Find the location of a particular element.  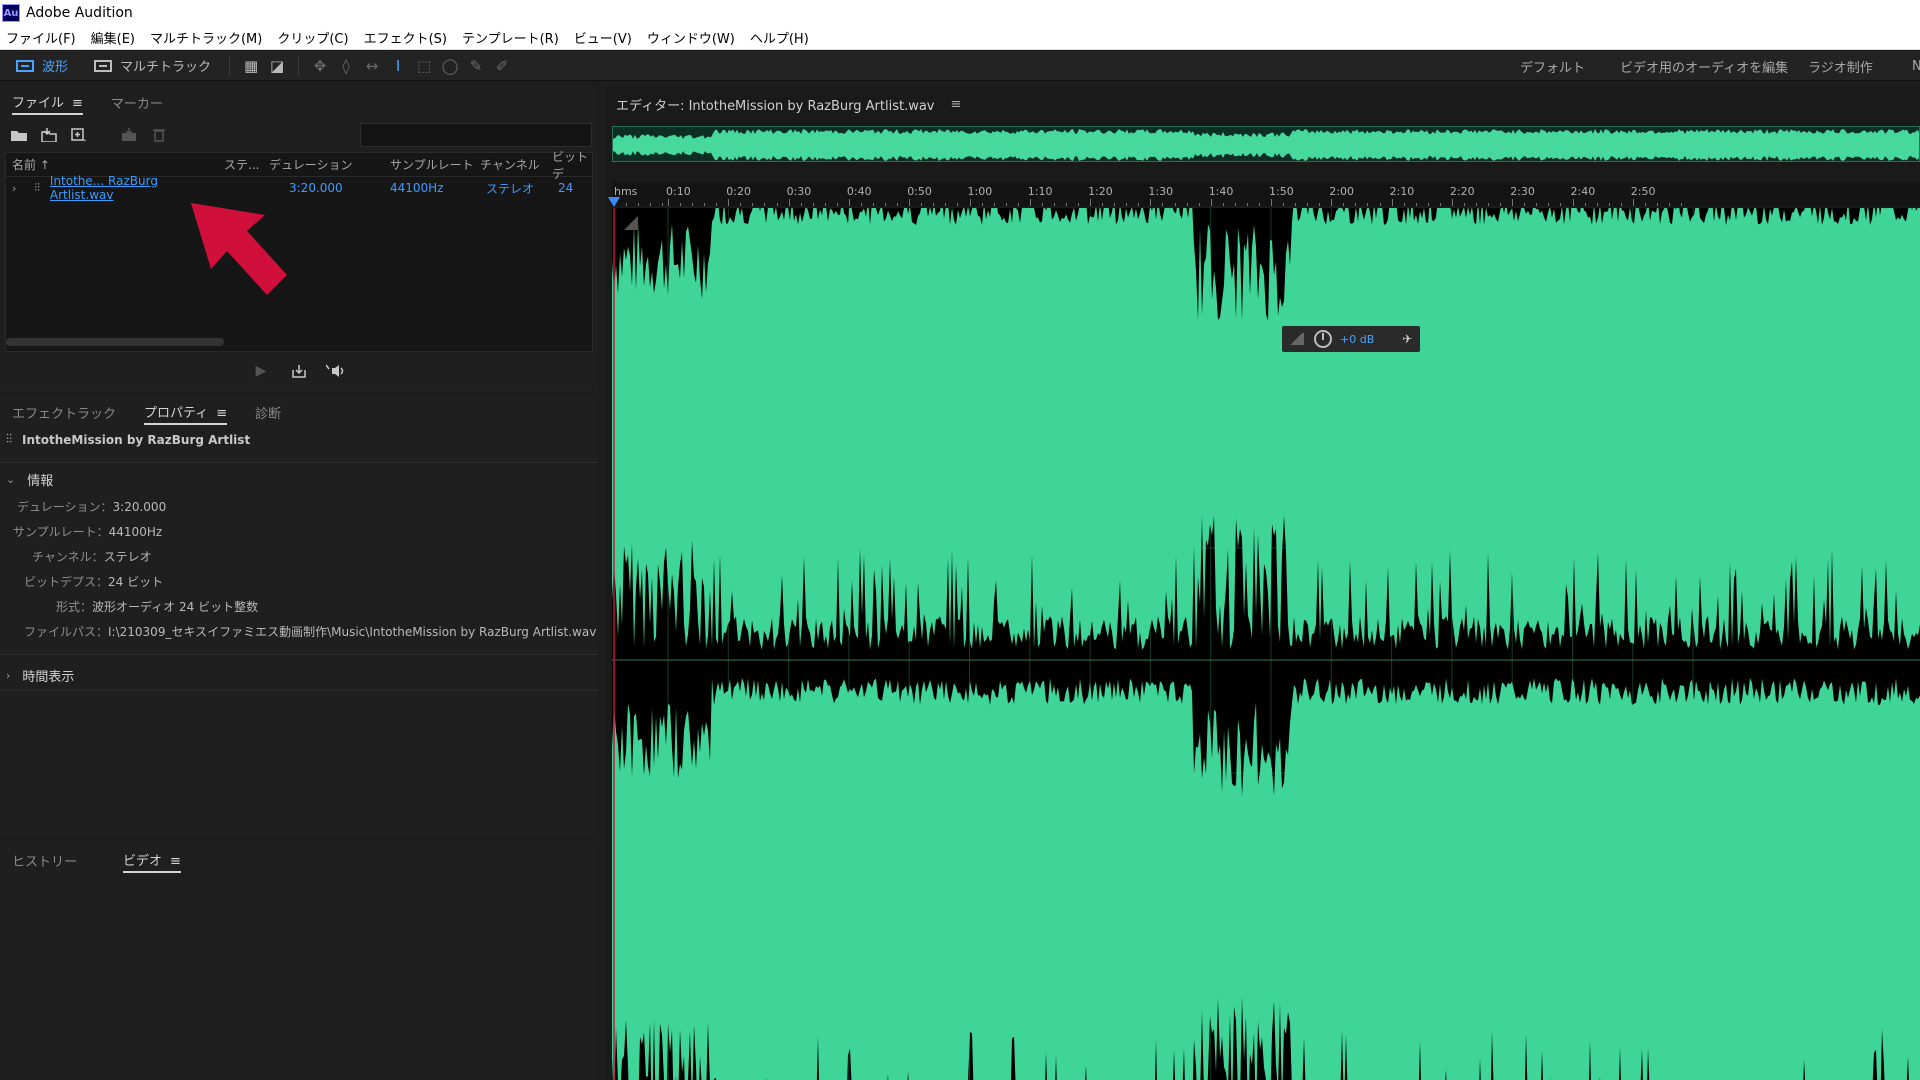

time-display-section-header: › 時間表示 is located at coordinates (40, 675).